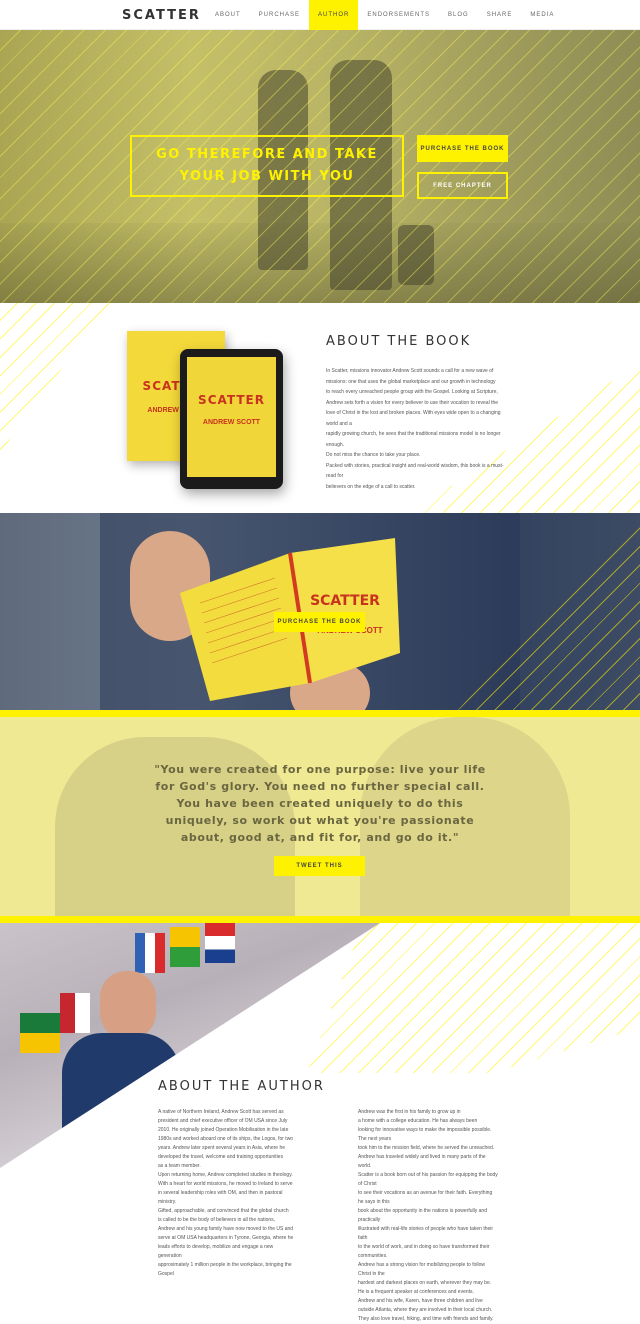 The height and width of the screenshot is (1324, 640). What do you see at coordinates (320, 713) in the screenshot?
I see `quote-top-bar` at bounding box center [320, 713].